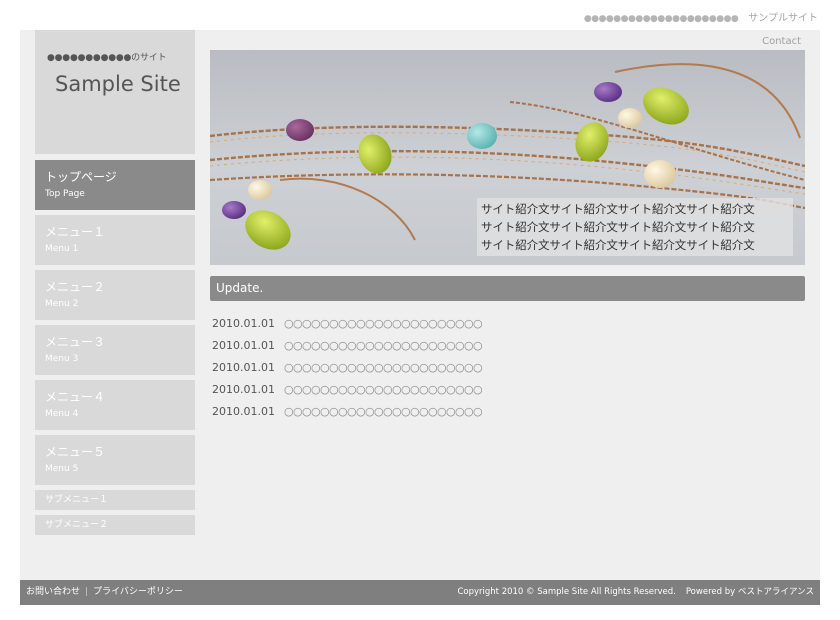  What do you see at coordinates (781, 41) in the screenshot?
I see `contact-link: Contact` at bounding box center [781, 41].